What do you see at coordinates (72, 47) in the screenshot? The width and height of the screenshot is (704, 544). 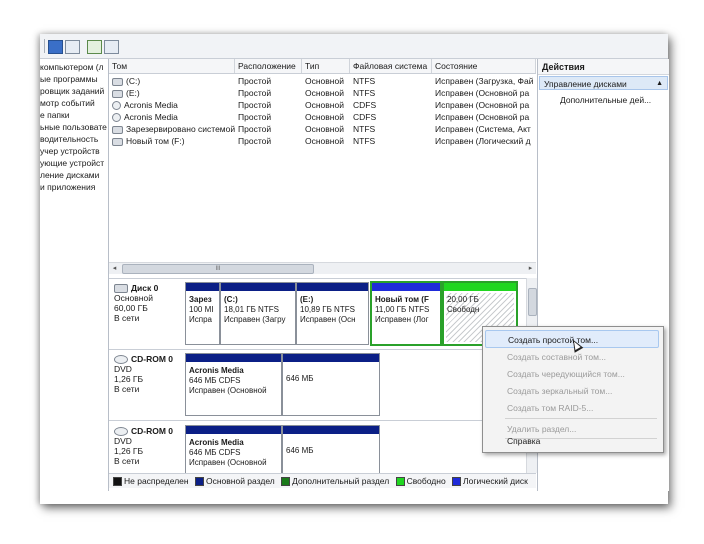 I see `console-icon` at bounding box center [72, 47].